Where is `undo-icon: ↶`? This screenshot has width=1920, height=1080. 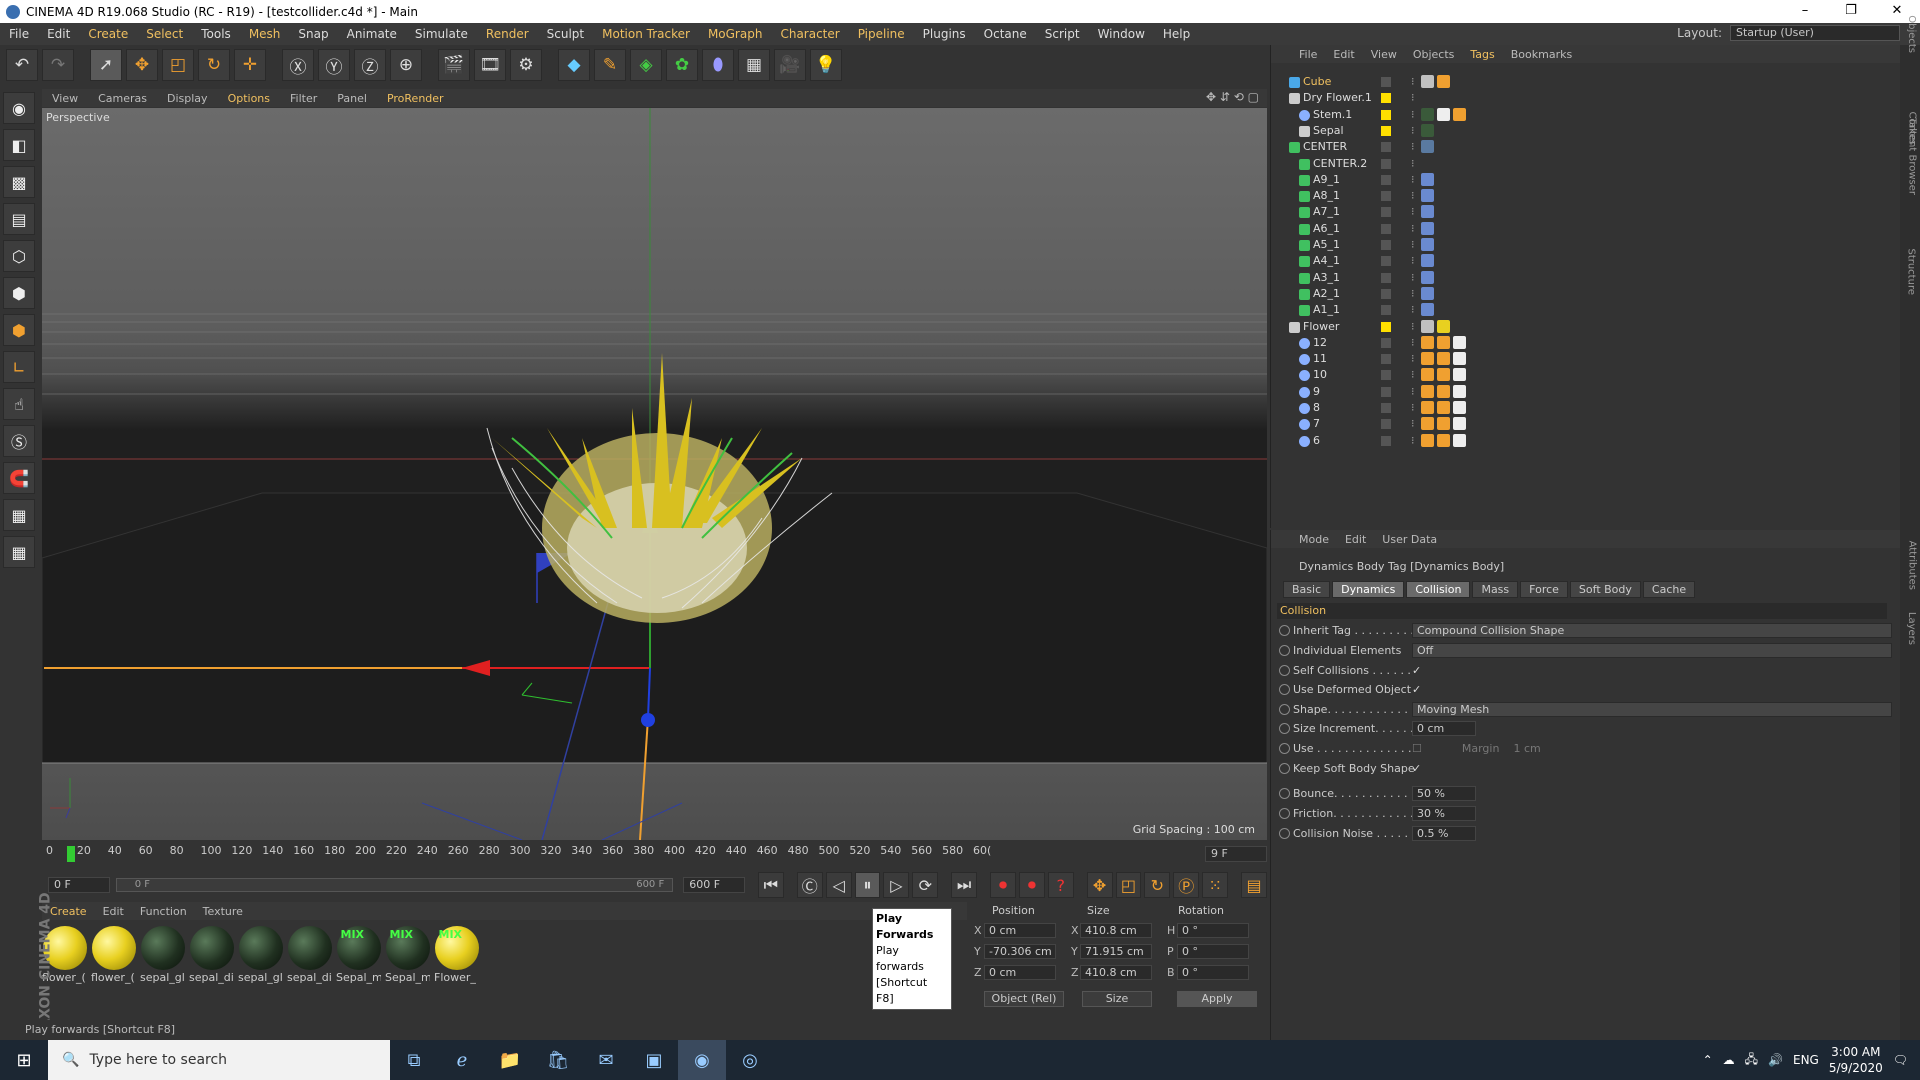
undo-icon: ↶ is located at coordinates (22, 65).